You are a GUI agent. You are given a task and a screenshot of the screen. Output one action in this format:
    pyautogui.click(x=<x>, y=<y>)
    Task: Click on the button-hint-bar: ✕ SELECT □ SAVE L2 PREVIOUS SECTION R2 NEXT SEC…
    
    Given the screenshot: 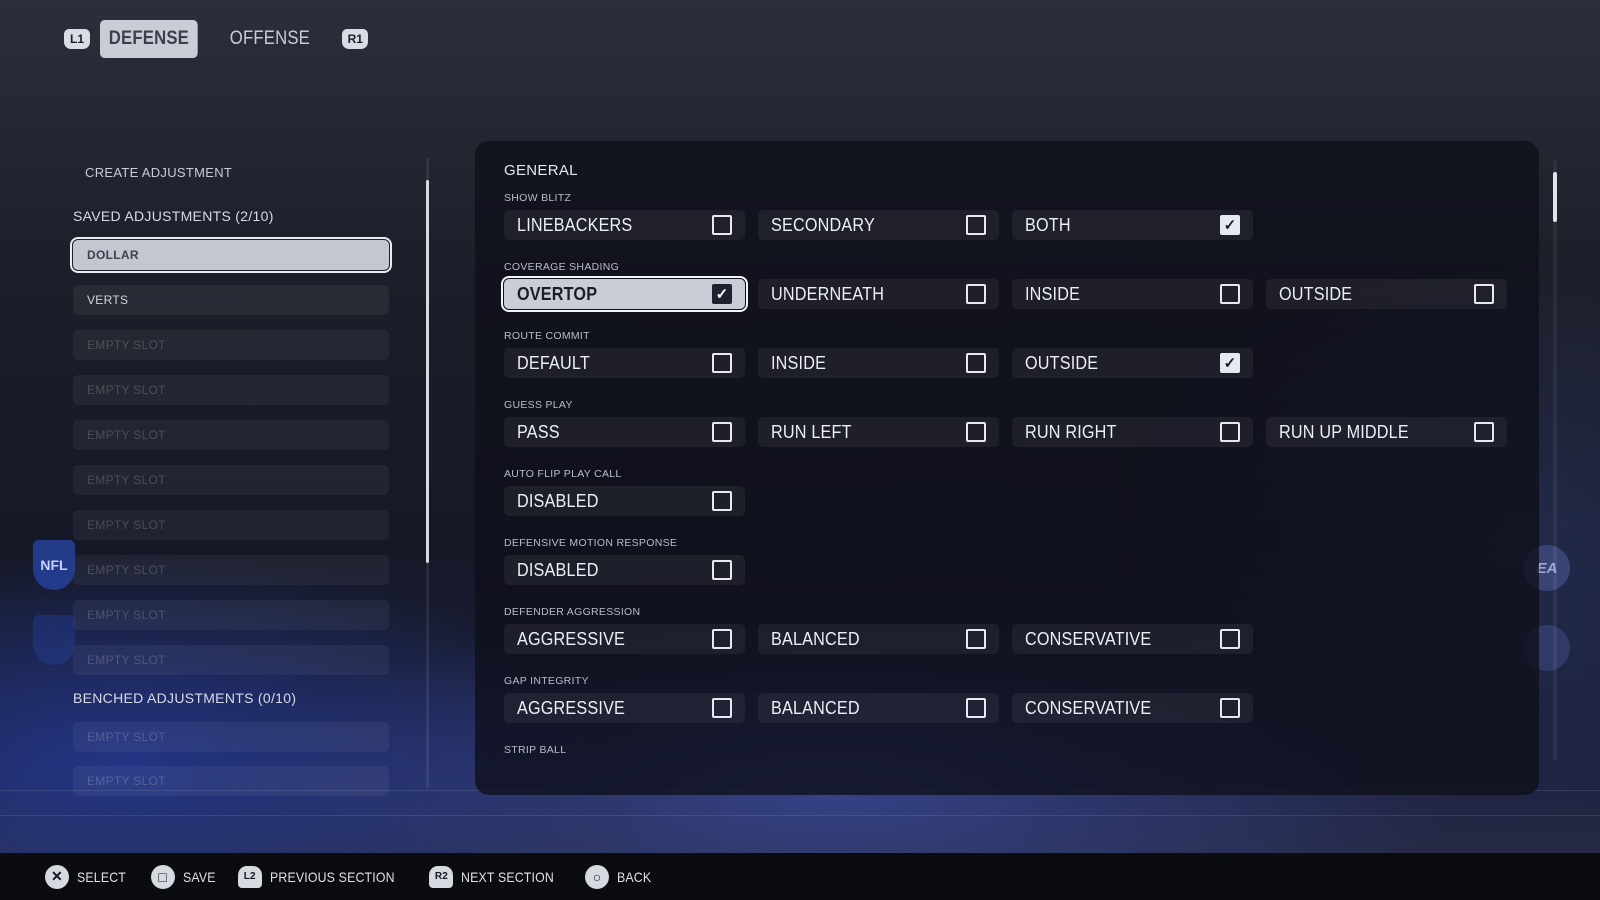 What is the action you would take?
    pyautogui.click(x=800, y=876)
    